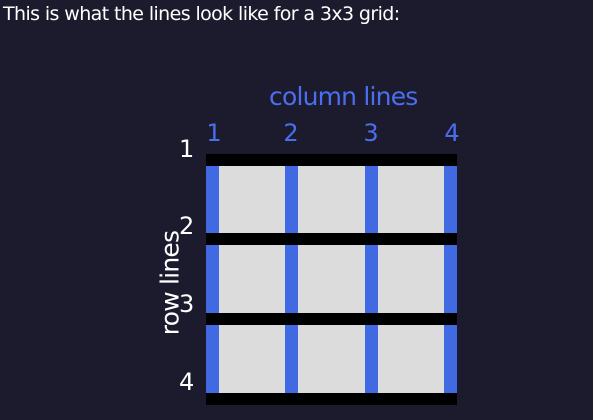 Image resolution: width=593 pixels, height=420 pixels. What do you see at coordinates (170, 283) in the screenshot?
I see `row-lines-label: row lines` at bounding box center [170, 283].